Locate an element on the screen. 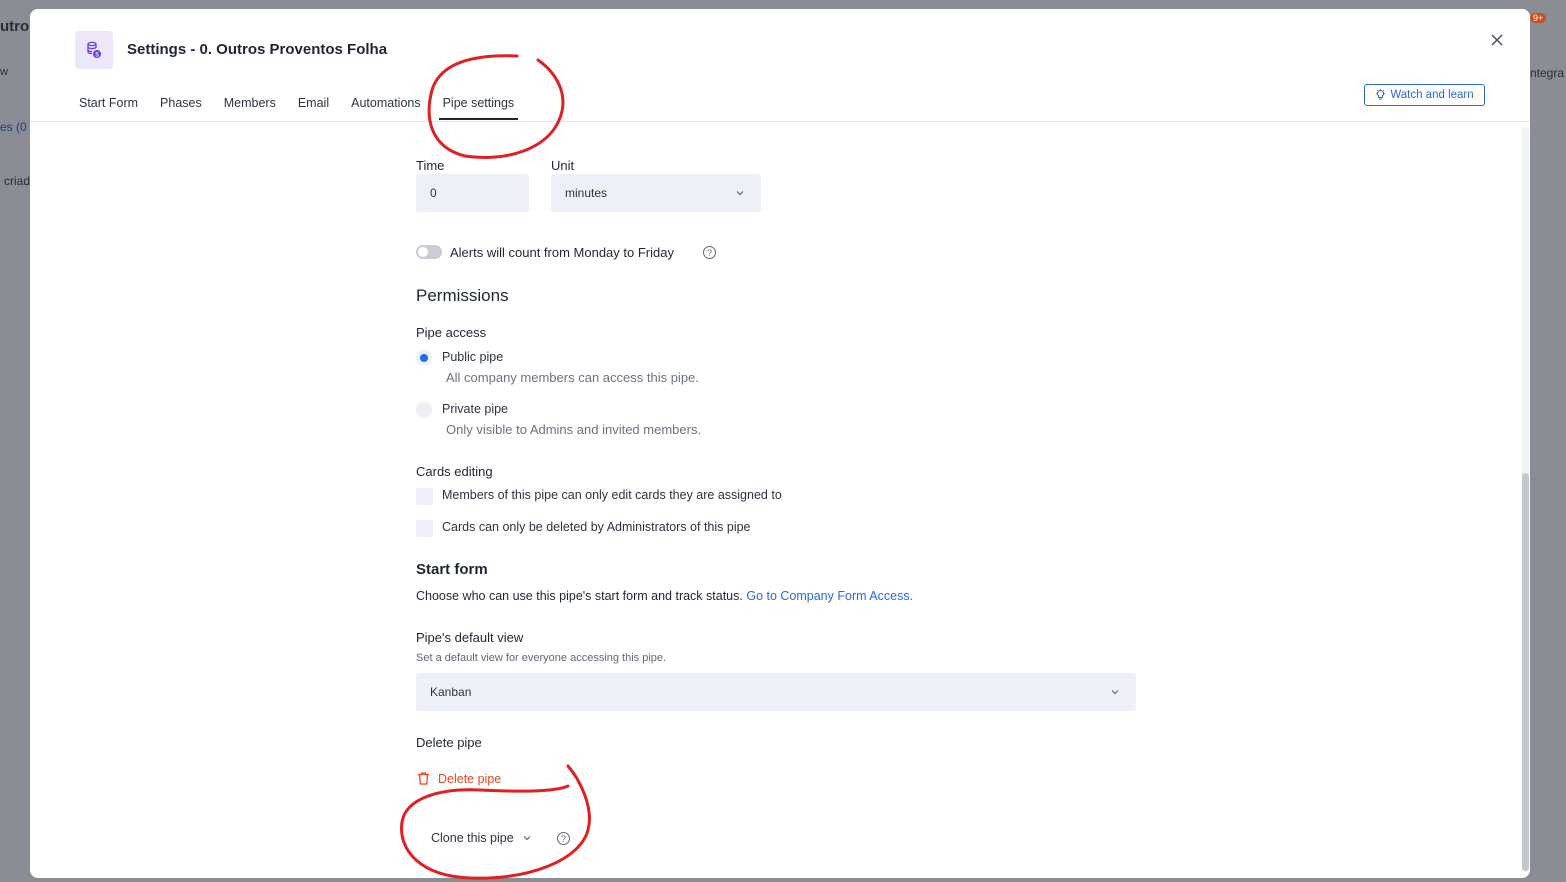 The width and height of the screenshot is (1566, 882). tab-pipe-settings: Pipe settings is located at coordinates (478, 106).